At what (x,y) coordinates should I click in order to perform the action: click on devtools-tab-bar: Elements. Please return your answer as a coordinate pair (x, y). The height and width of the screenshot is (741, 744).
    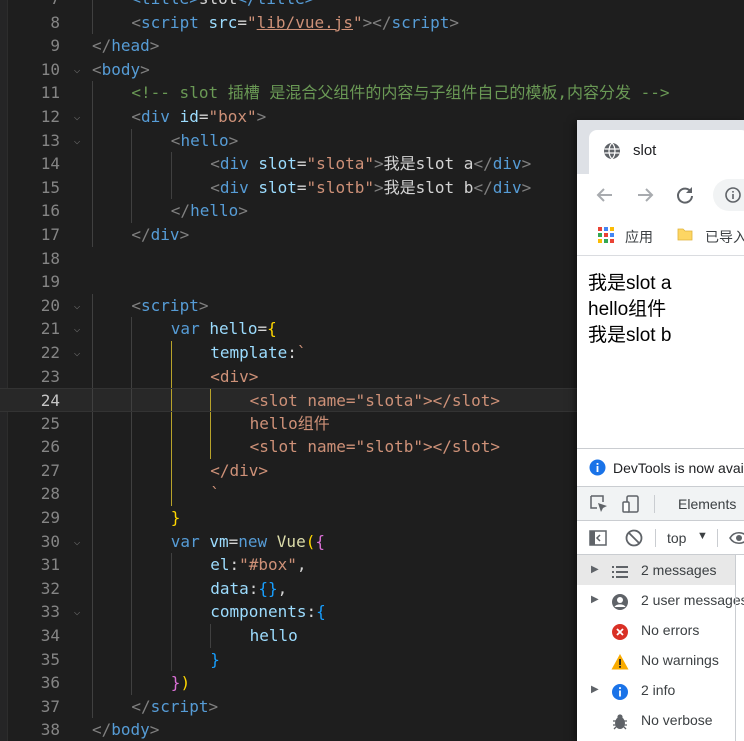
    Looking at the image, I should click on (660, 504).